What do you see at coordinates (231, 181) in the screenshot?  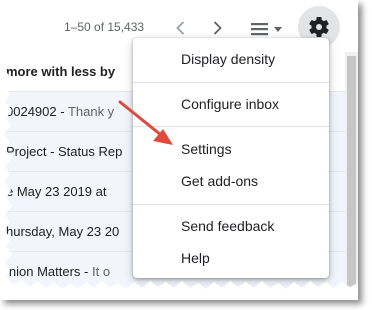 I see `menu-item-get-add-ons: Get add-ons` at bounding box center [231, 181].